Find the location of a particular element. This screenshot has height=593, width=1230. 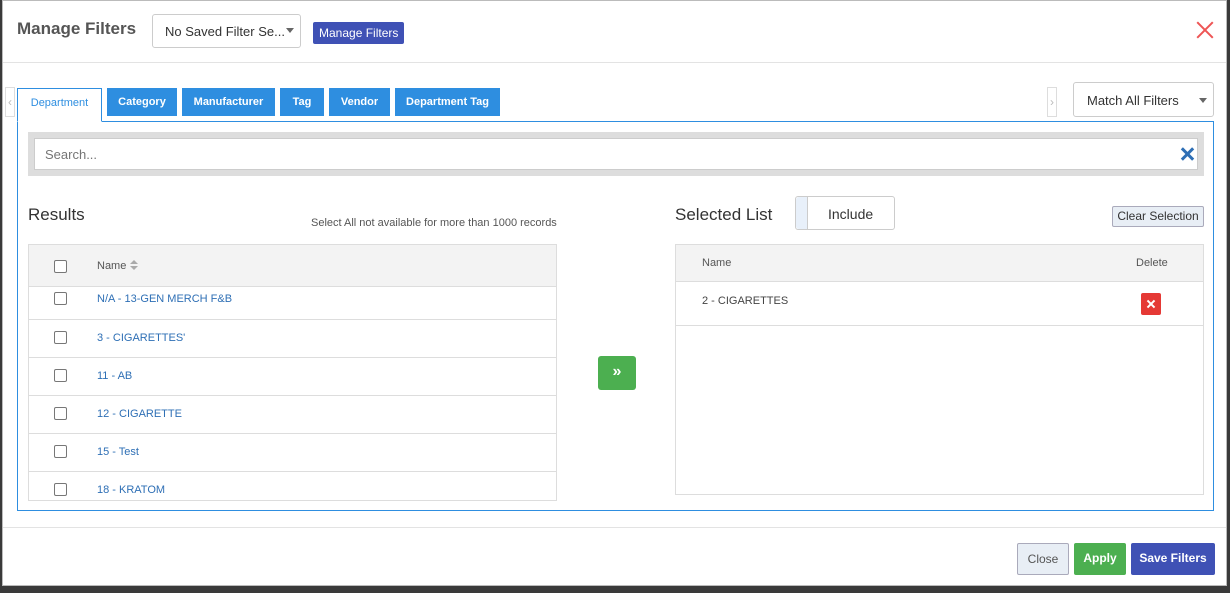

select-all-checkbox is located at coordinates (60, 266).